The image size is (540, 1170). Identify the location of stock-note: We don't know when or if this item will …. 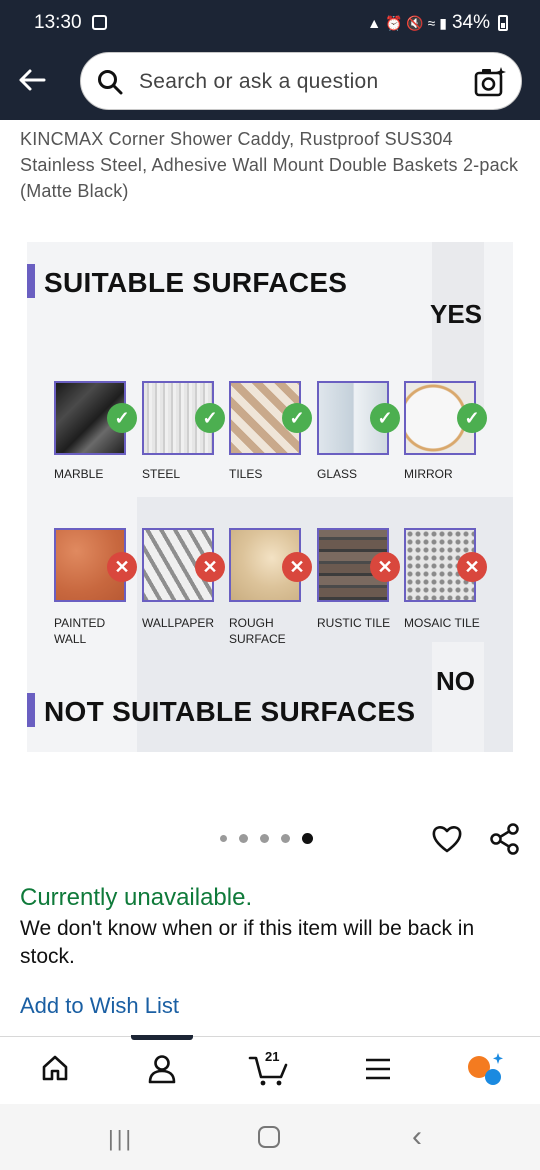
(247, 942).